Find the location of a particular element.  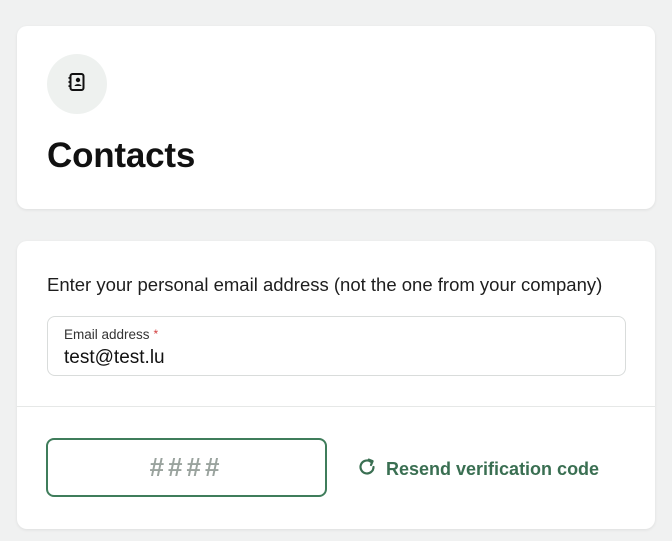

resend-verification-button: Resend verification code is located at coordinates (477, 469).